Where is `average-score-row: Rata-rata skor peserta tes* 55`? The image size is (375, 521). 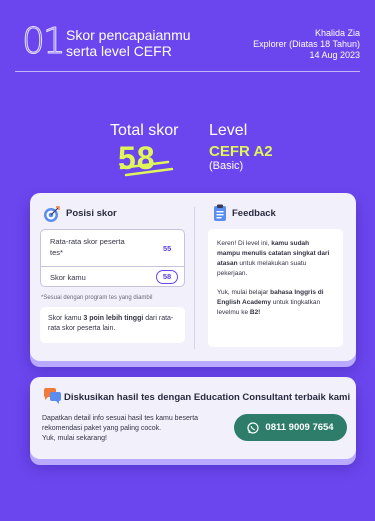
average-score-row: Rata-rata skor peserta tes* 55 is located at coordinates (112, 248).